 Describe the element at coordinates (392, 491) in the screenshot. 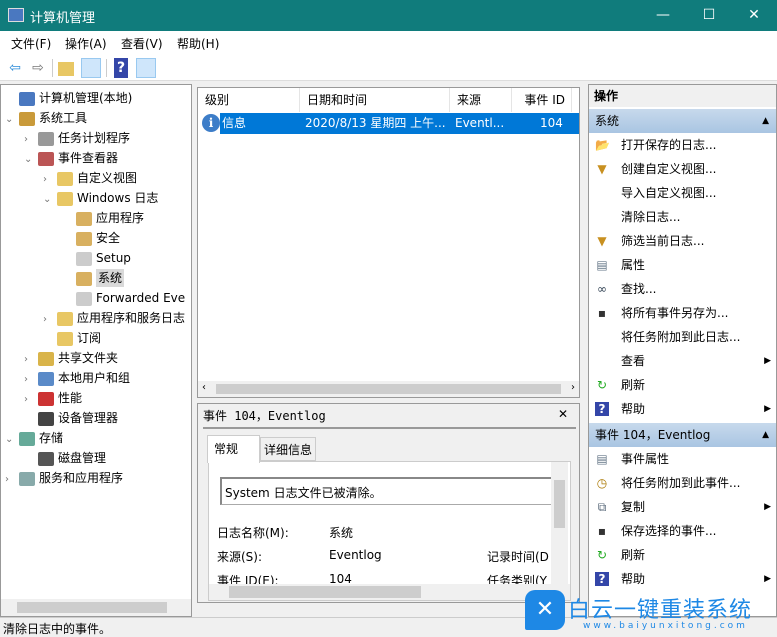

I see `event-message: System 日志文件已被清除。` at that location.